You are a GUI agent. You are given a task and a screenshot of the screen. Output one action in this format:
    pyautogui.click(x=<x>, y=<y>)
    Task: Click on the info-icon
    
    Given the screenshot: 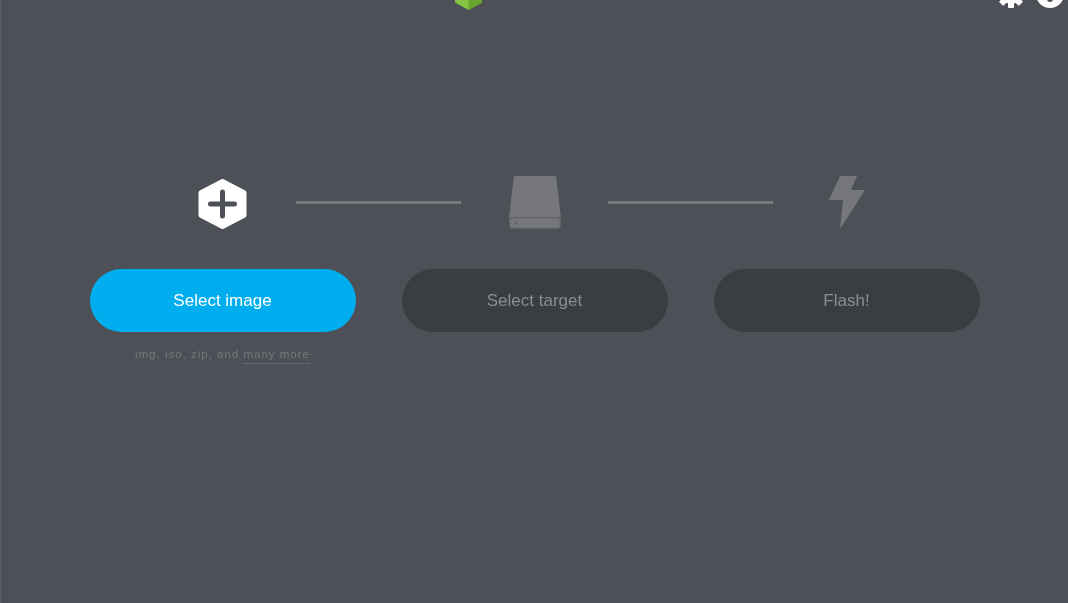 What is the action you would take?
    pyautogui.click(x=1050, y=4)
    